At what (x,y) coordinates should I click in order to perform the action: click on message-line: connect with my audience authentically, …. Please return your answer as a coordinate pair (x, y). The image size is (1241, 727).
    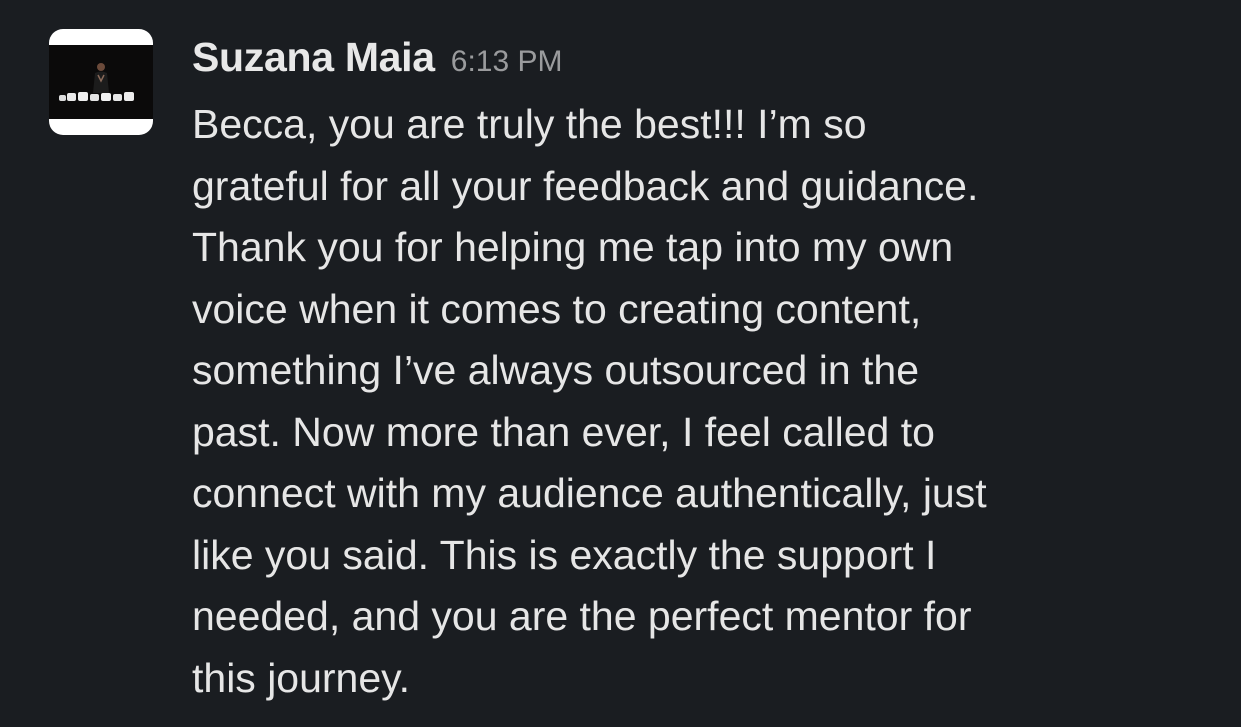
    Looking at the image, I should click on (589, 493).